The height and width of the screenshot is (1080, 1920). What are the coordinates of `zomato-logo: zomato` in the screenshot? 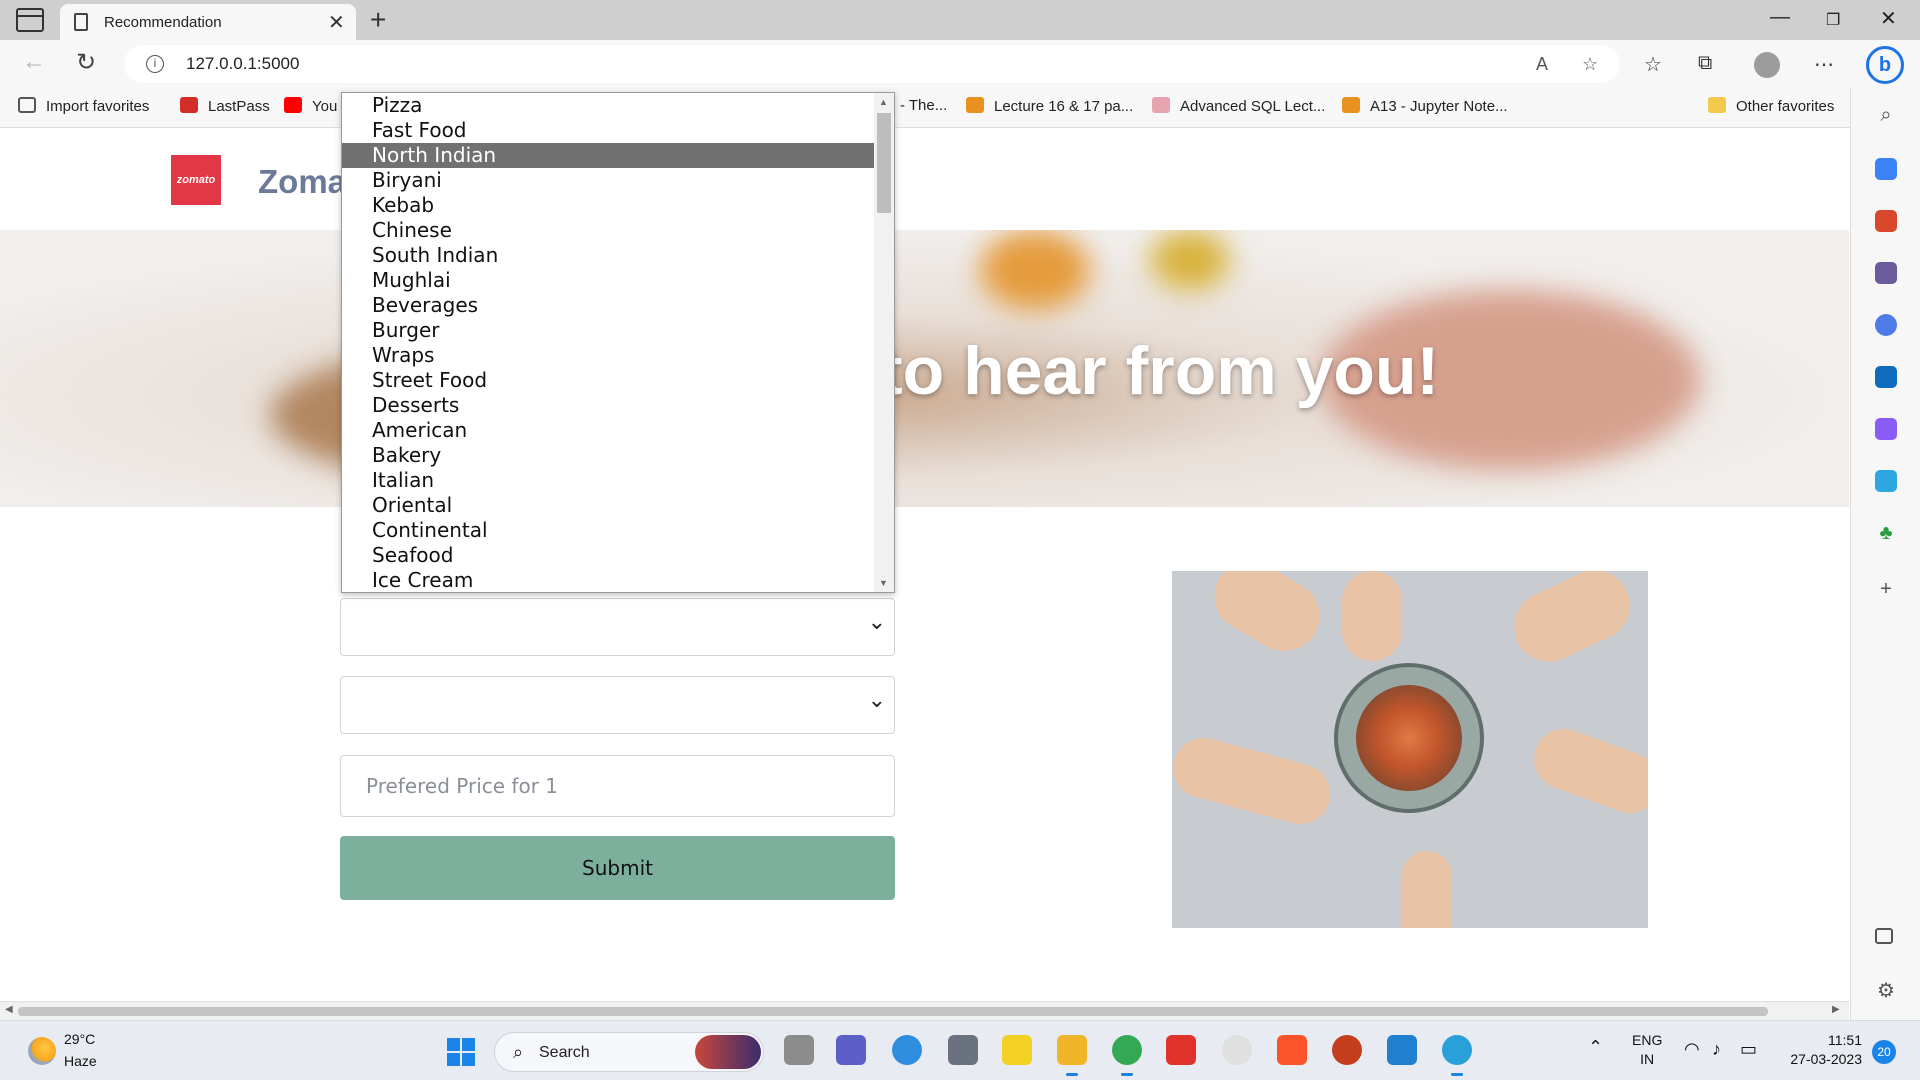 It's located at (196, 180).